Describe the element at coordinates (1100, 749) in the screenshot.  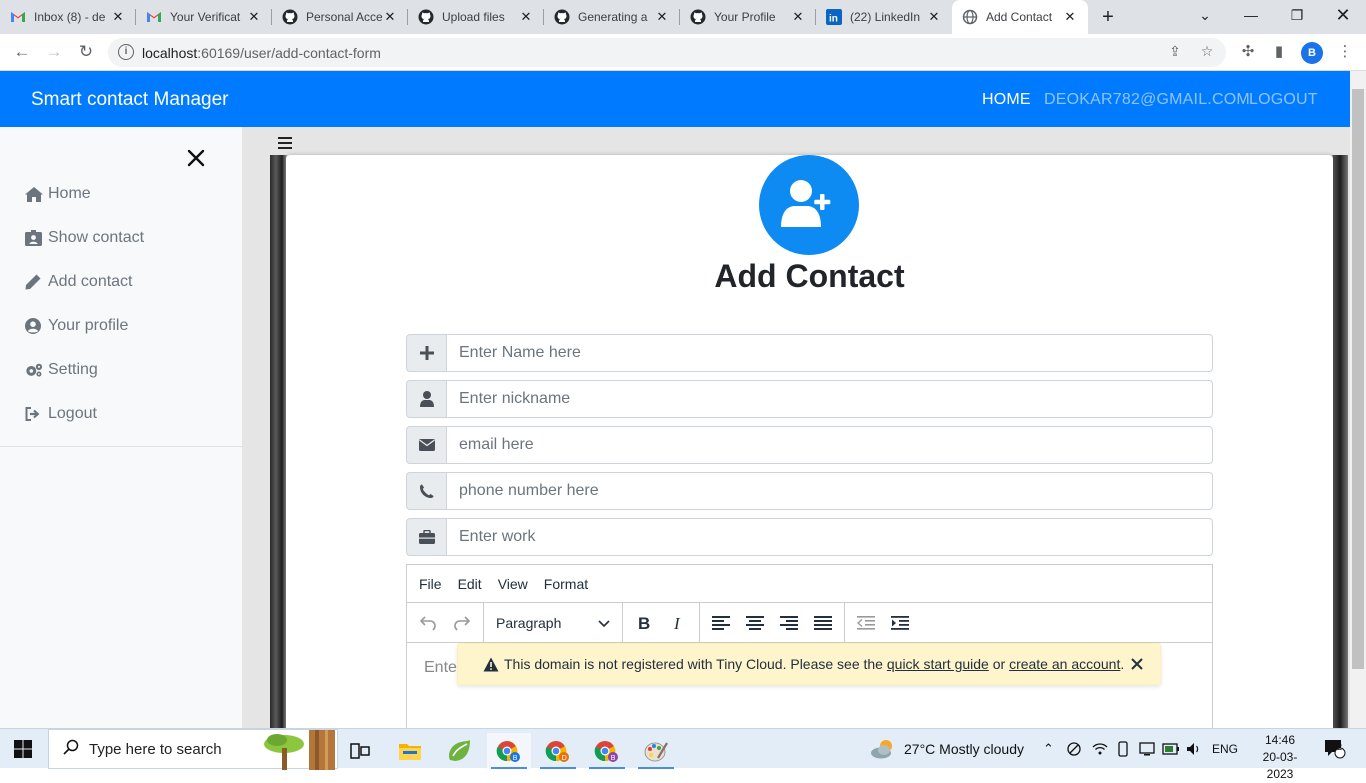
I see `wifi-icon` at that location.